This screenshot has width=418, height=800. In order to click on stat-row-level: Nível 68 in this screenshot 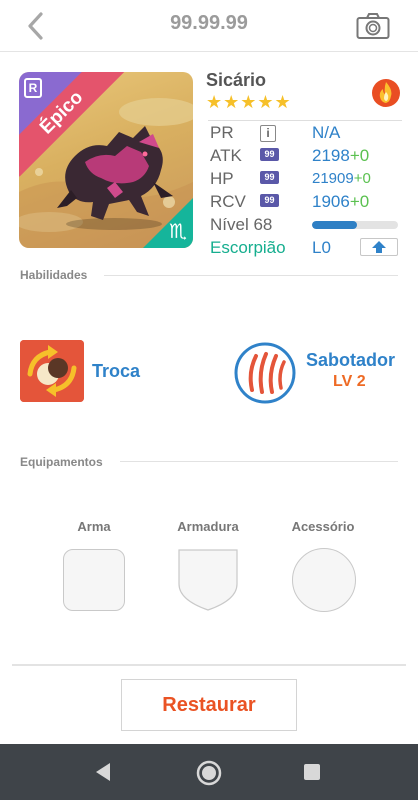, I will do `click(305, 224)`.